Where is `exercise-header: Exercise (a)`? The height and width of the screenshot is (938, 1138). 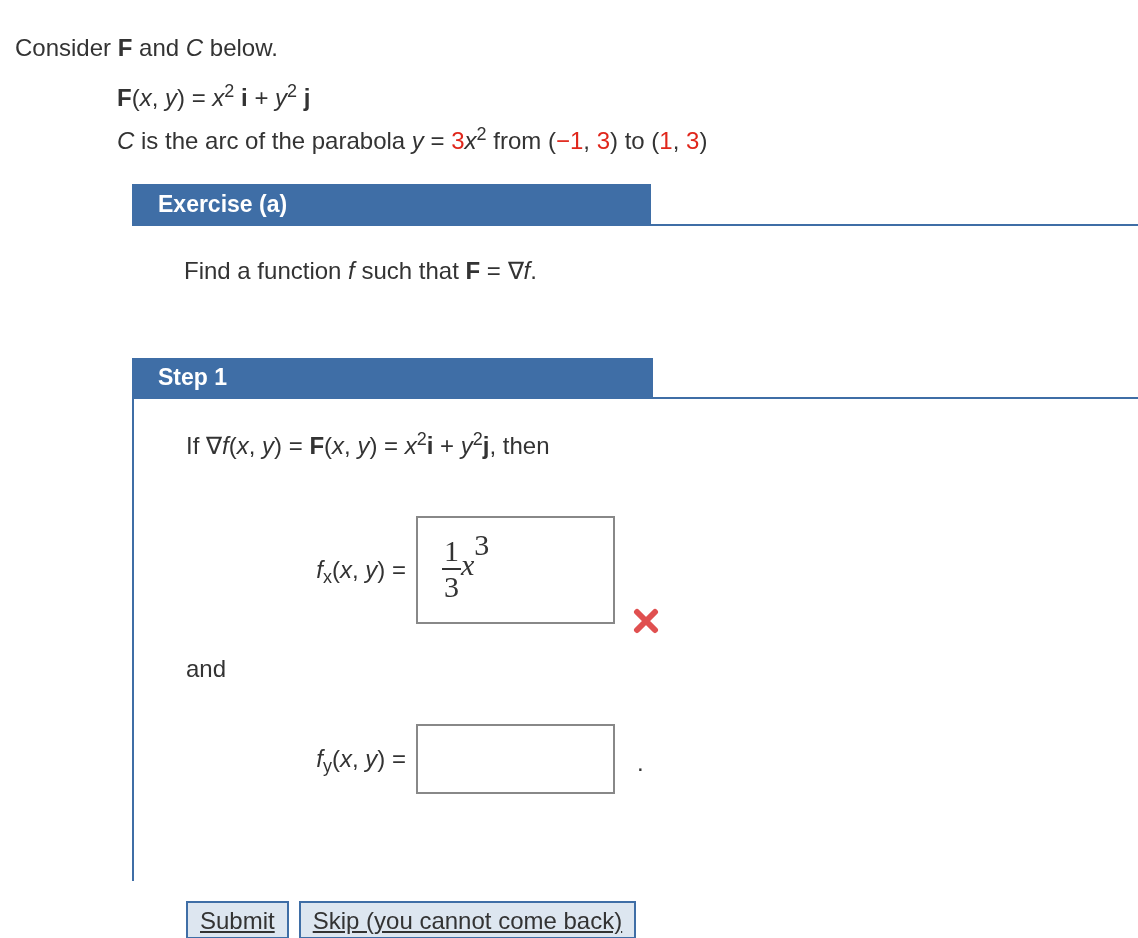
exercise-header: Exercise (a) is located at coordinates (391, 204).